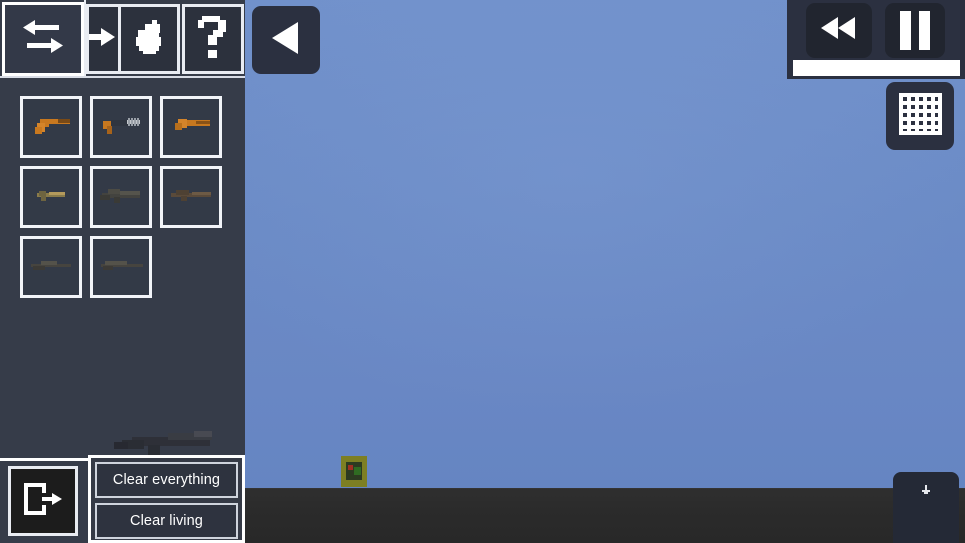  I want to click on grid-mesh-icon, so click(920, 116).